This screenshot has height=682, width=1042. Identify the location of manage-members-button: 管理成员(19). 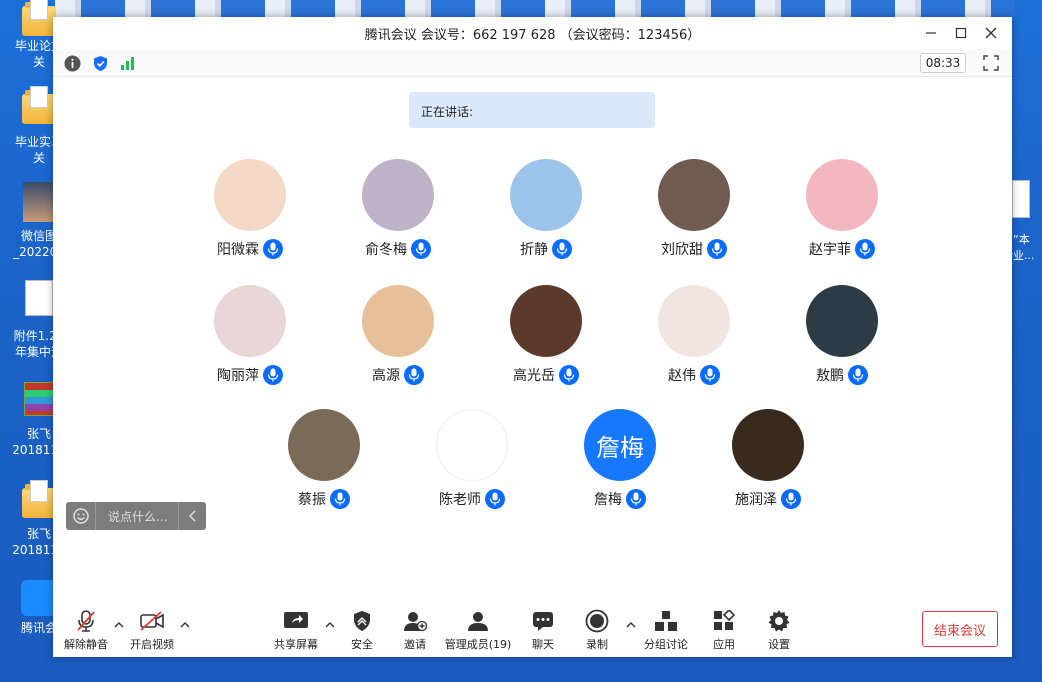
(478, 630).